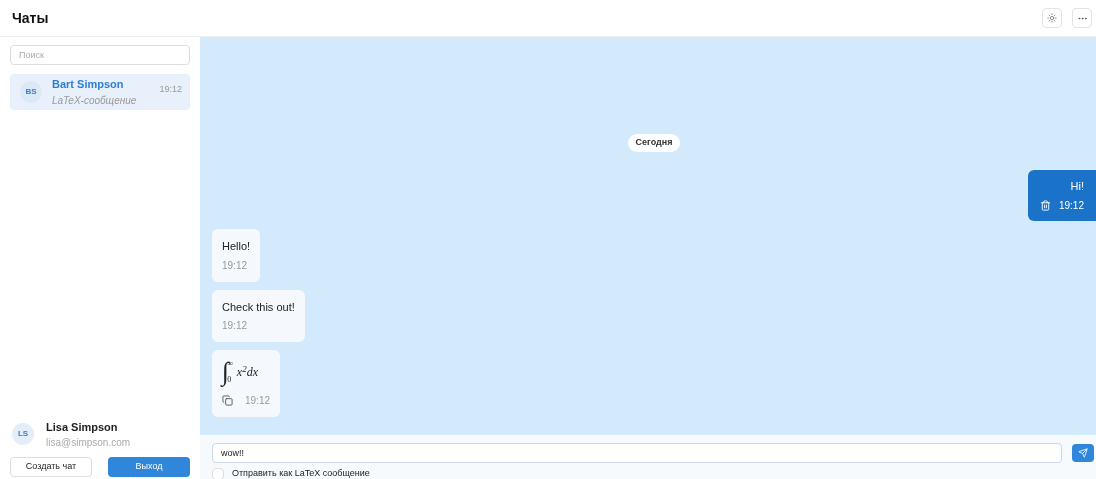 Image resolution: width=1096 pixels, height=479 pixels. Describe the element at coordinates (218, 473) in the screenshot. I see `latex-checkbox` at that location.